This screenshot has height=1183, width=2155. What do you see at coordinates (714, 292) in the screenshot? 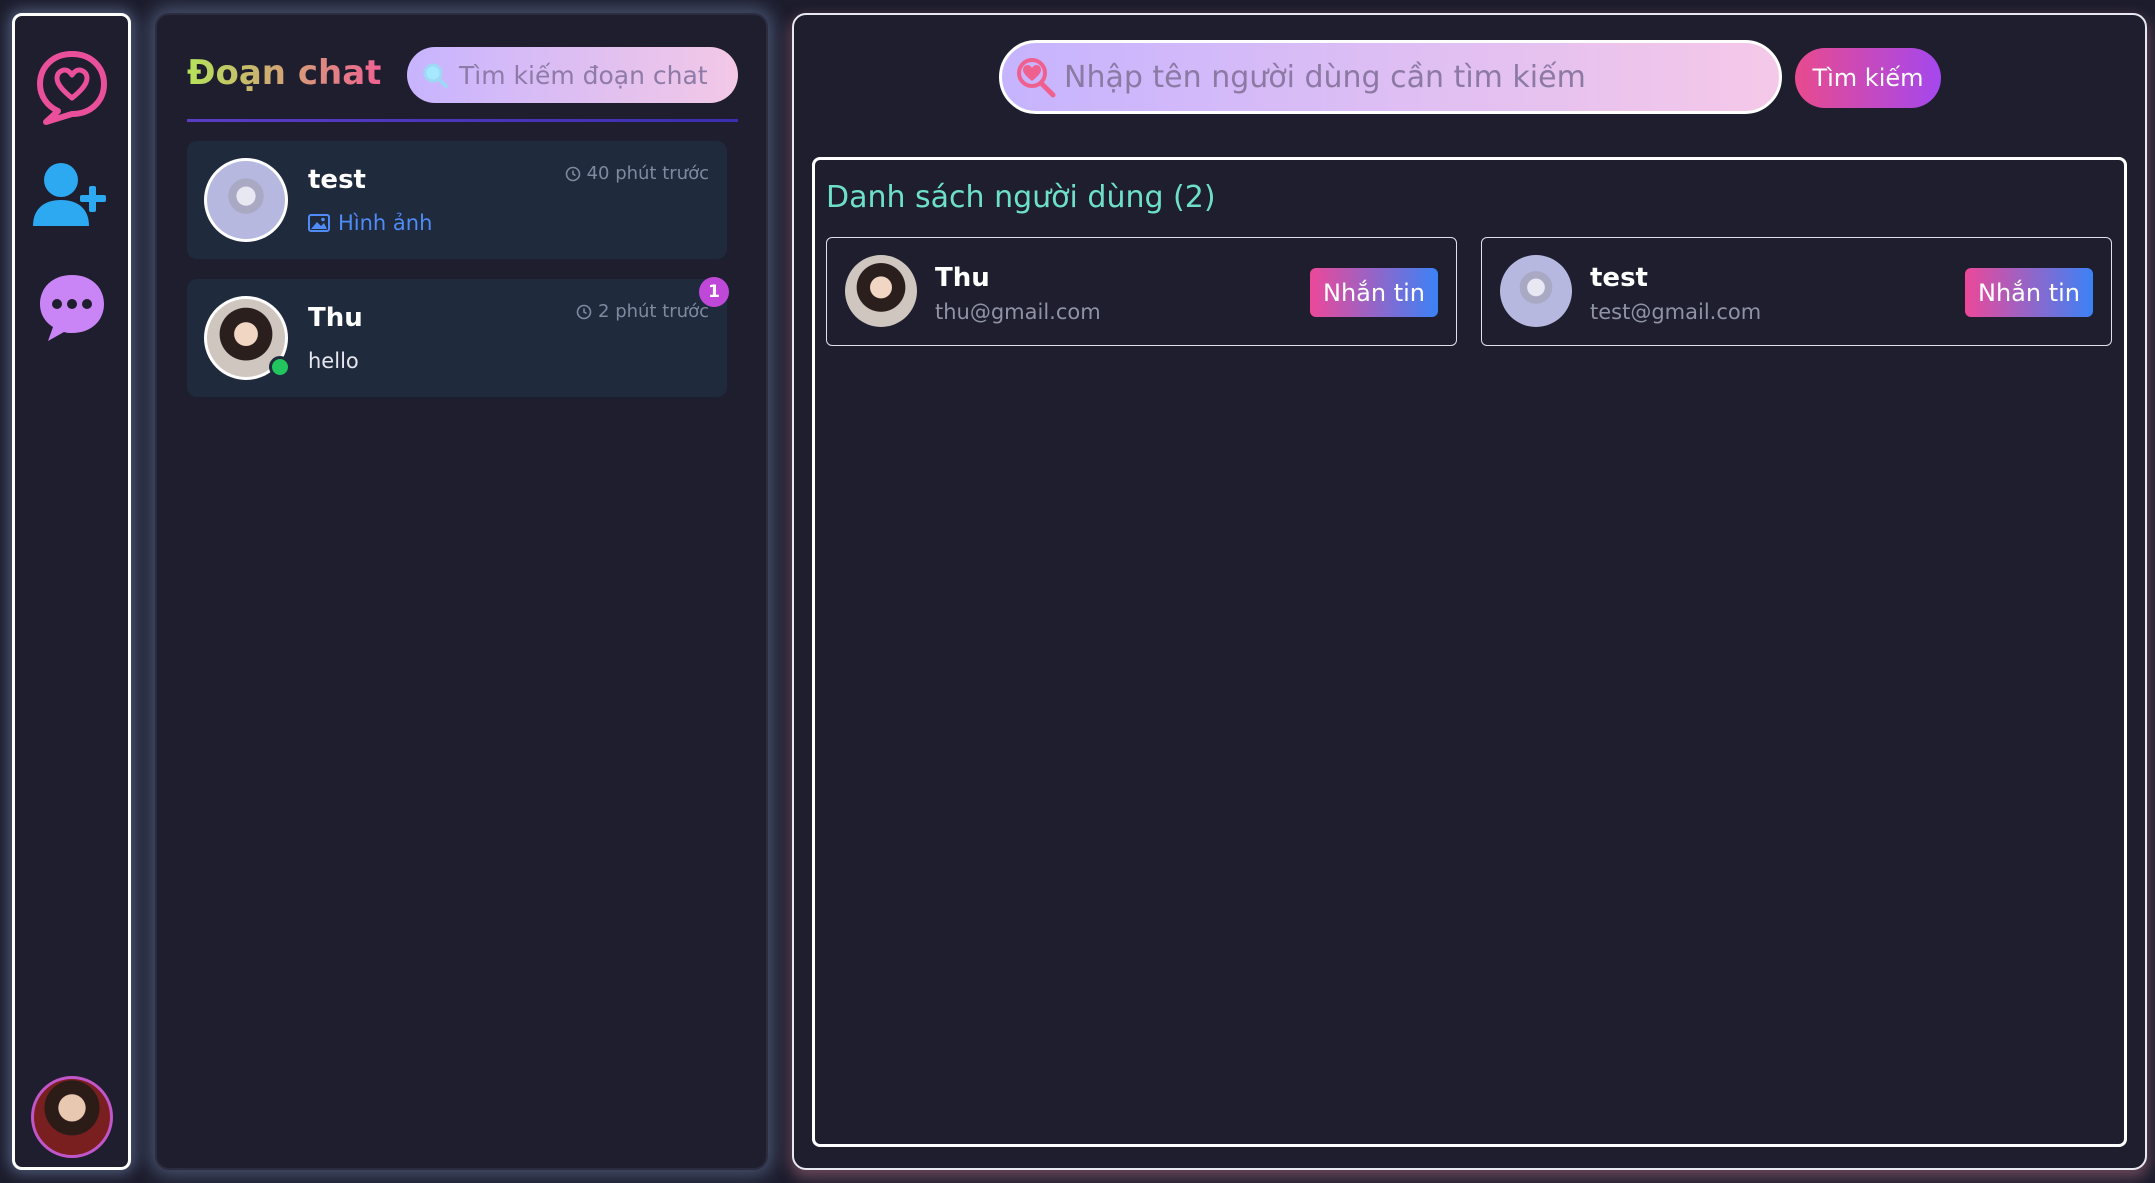
I see `unread-badge: 1` at bounding box center [714, 292].